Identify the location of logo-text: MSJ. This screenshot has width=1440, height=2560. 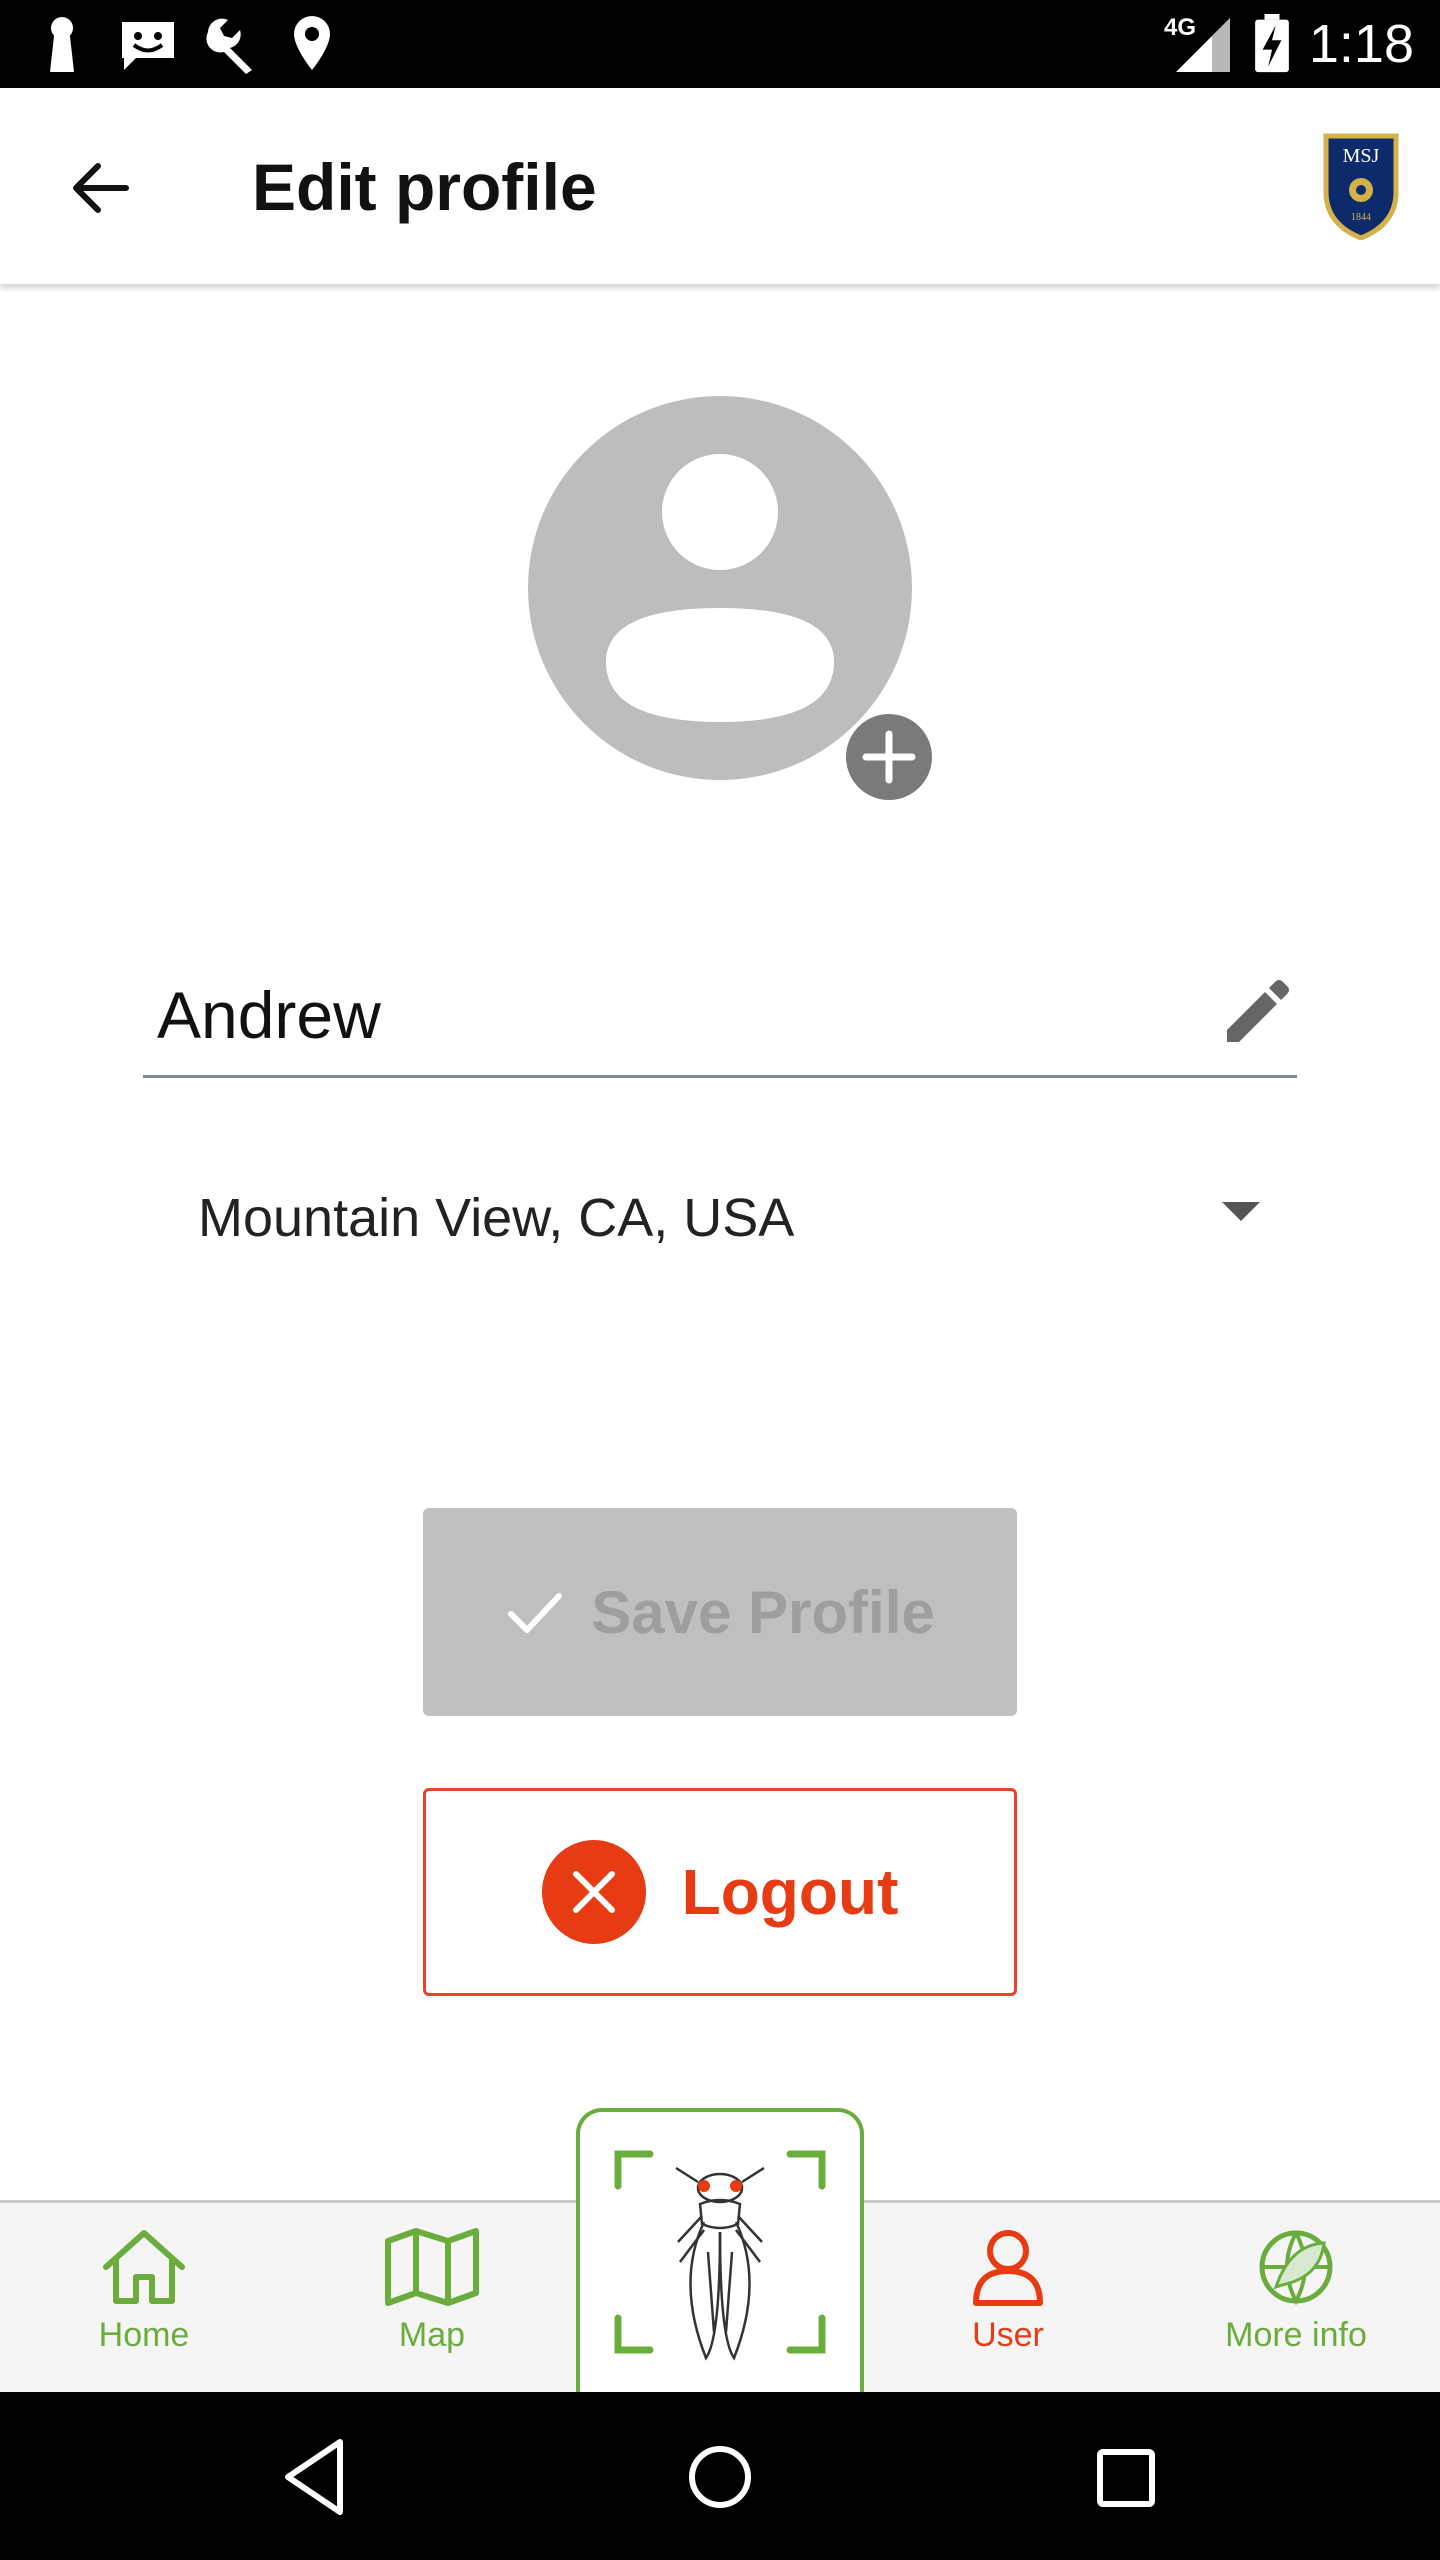
(1361, 156).